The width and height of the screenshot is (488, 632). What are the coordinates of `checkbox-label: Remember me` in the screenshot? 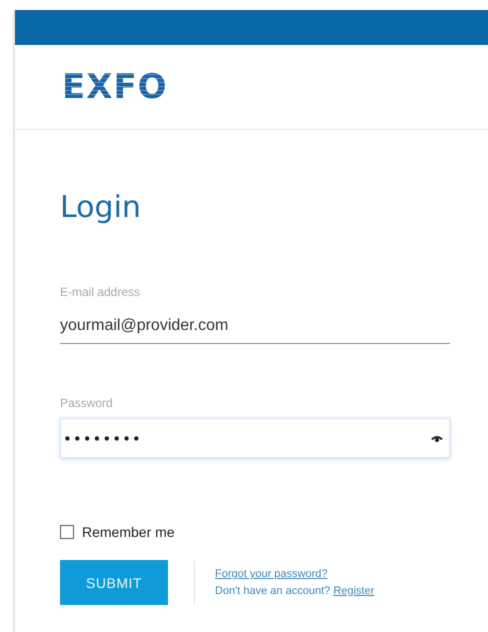 It's located at (128, 532).